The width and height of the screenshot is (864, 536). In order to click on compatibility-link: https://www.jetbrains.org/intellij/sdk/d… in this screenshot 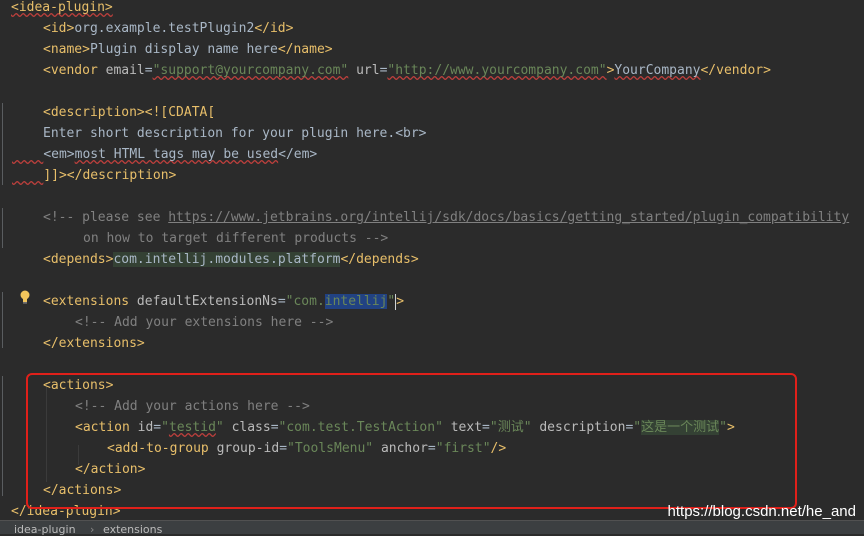, I will do `click(508, 217)`.